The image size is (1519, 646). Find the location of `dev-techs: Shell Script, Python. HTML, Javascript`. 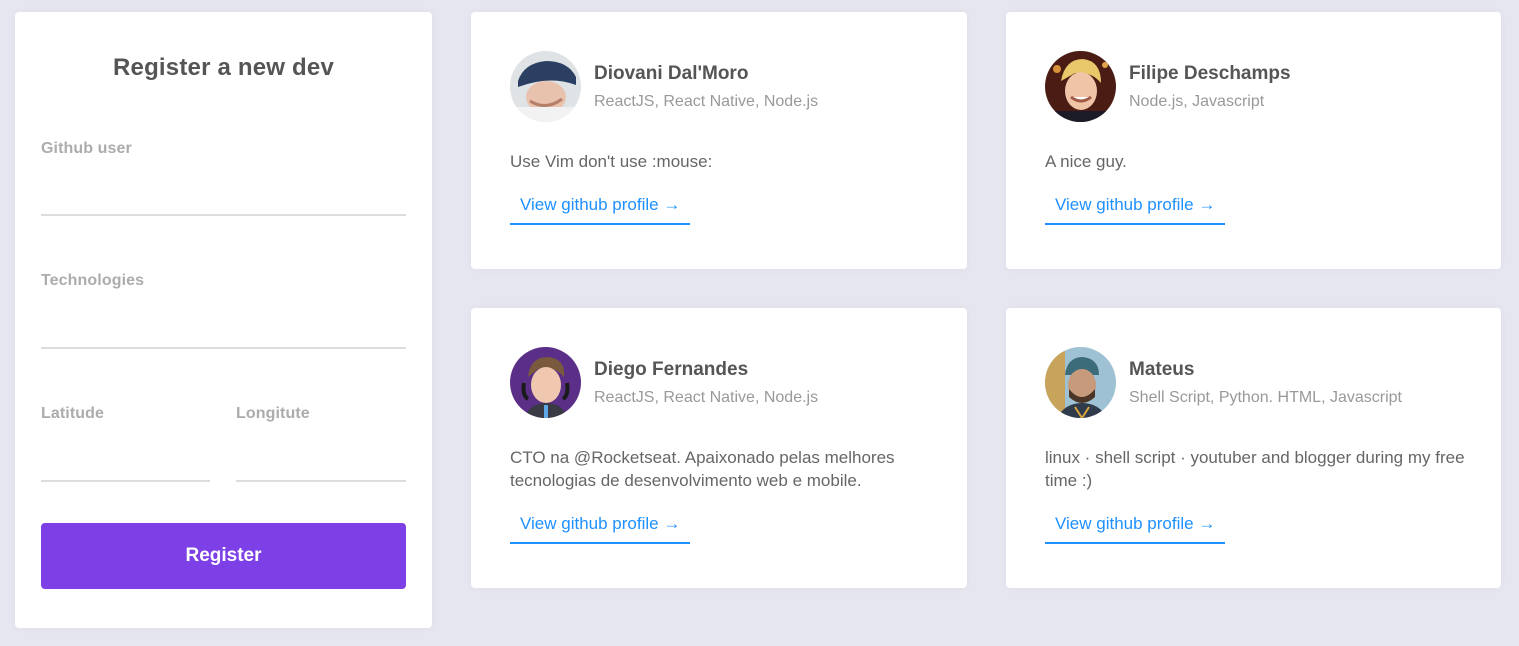

dev-techs: Shell Script, Python. HTML, Javascript is located at coordinates (1265, 397).